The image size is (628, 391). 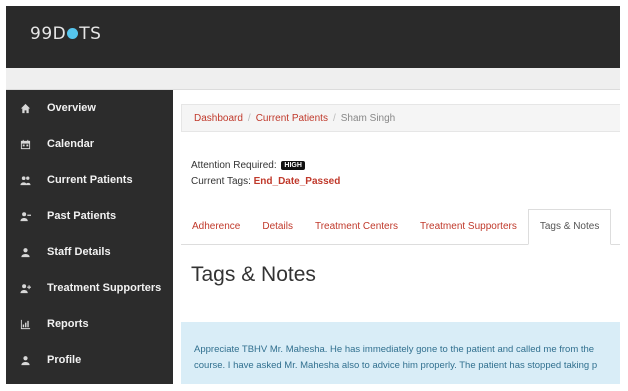 What do you see at coordinates (79, 252) in the screenshot?
I see `sidebar-item-label: Staff Details` at bounding box center [79, 252].